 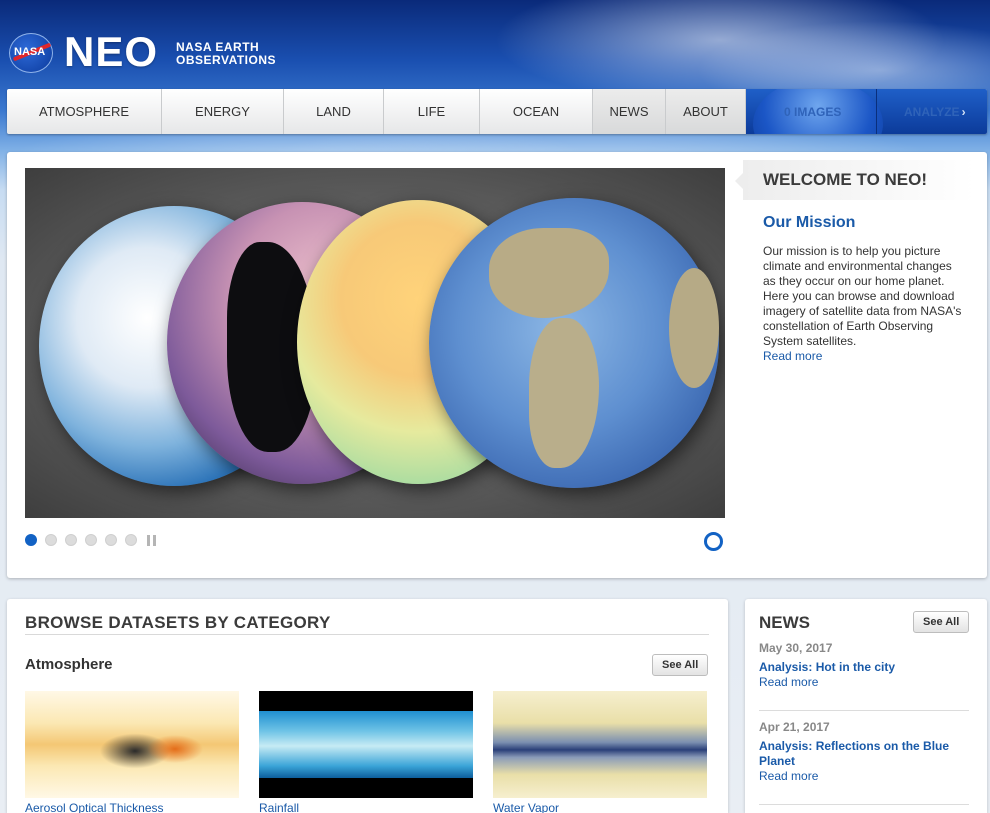 What do you see at coordinates (226, 60) in the screenshot?
I see `site-subtitle-line2: OBSERVATIONS` at bounding box center [226, 60].